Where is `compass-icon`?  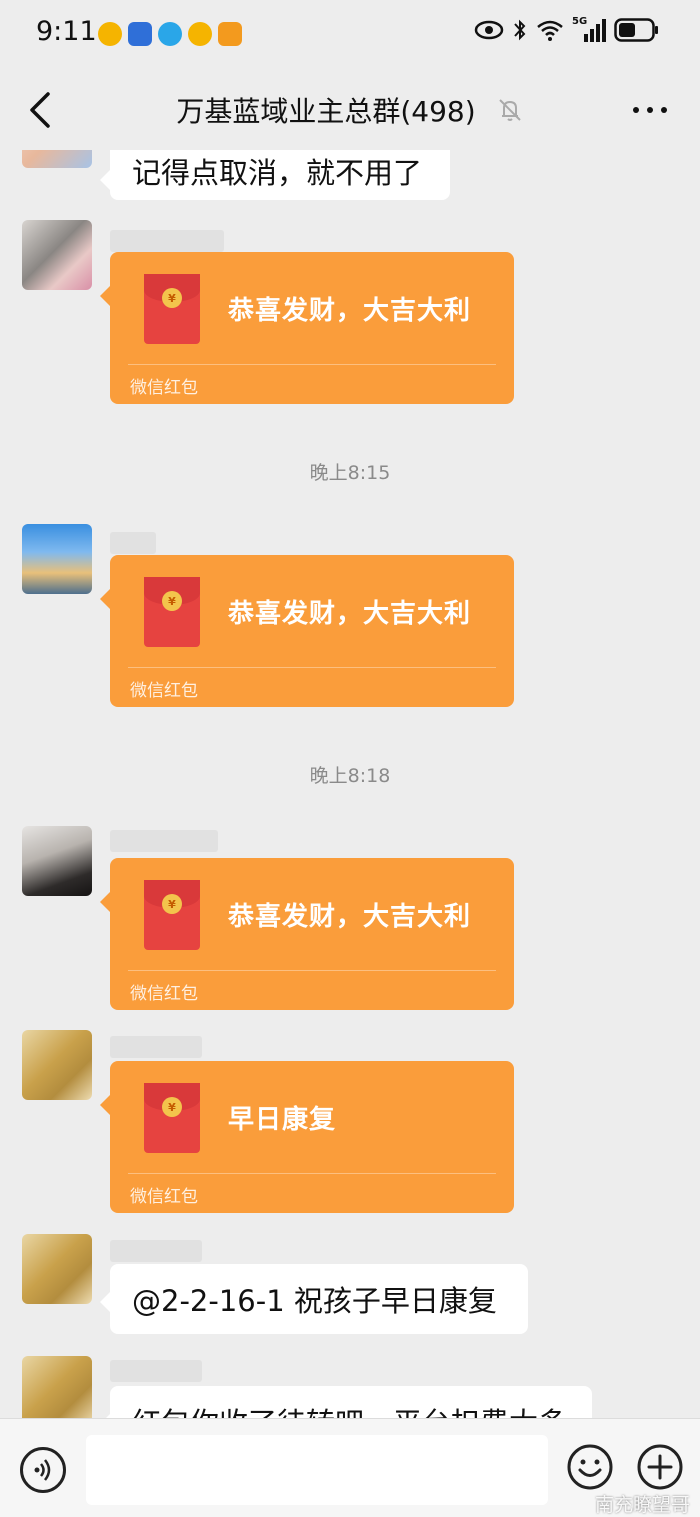 compass-icon is located at coordinates (170, 34).